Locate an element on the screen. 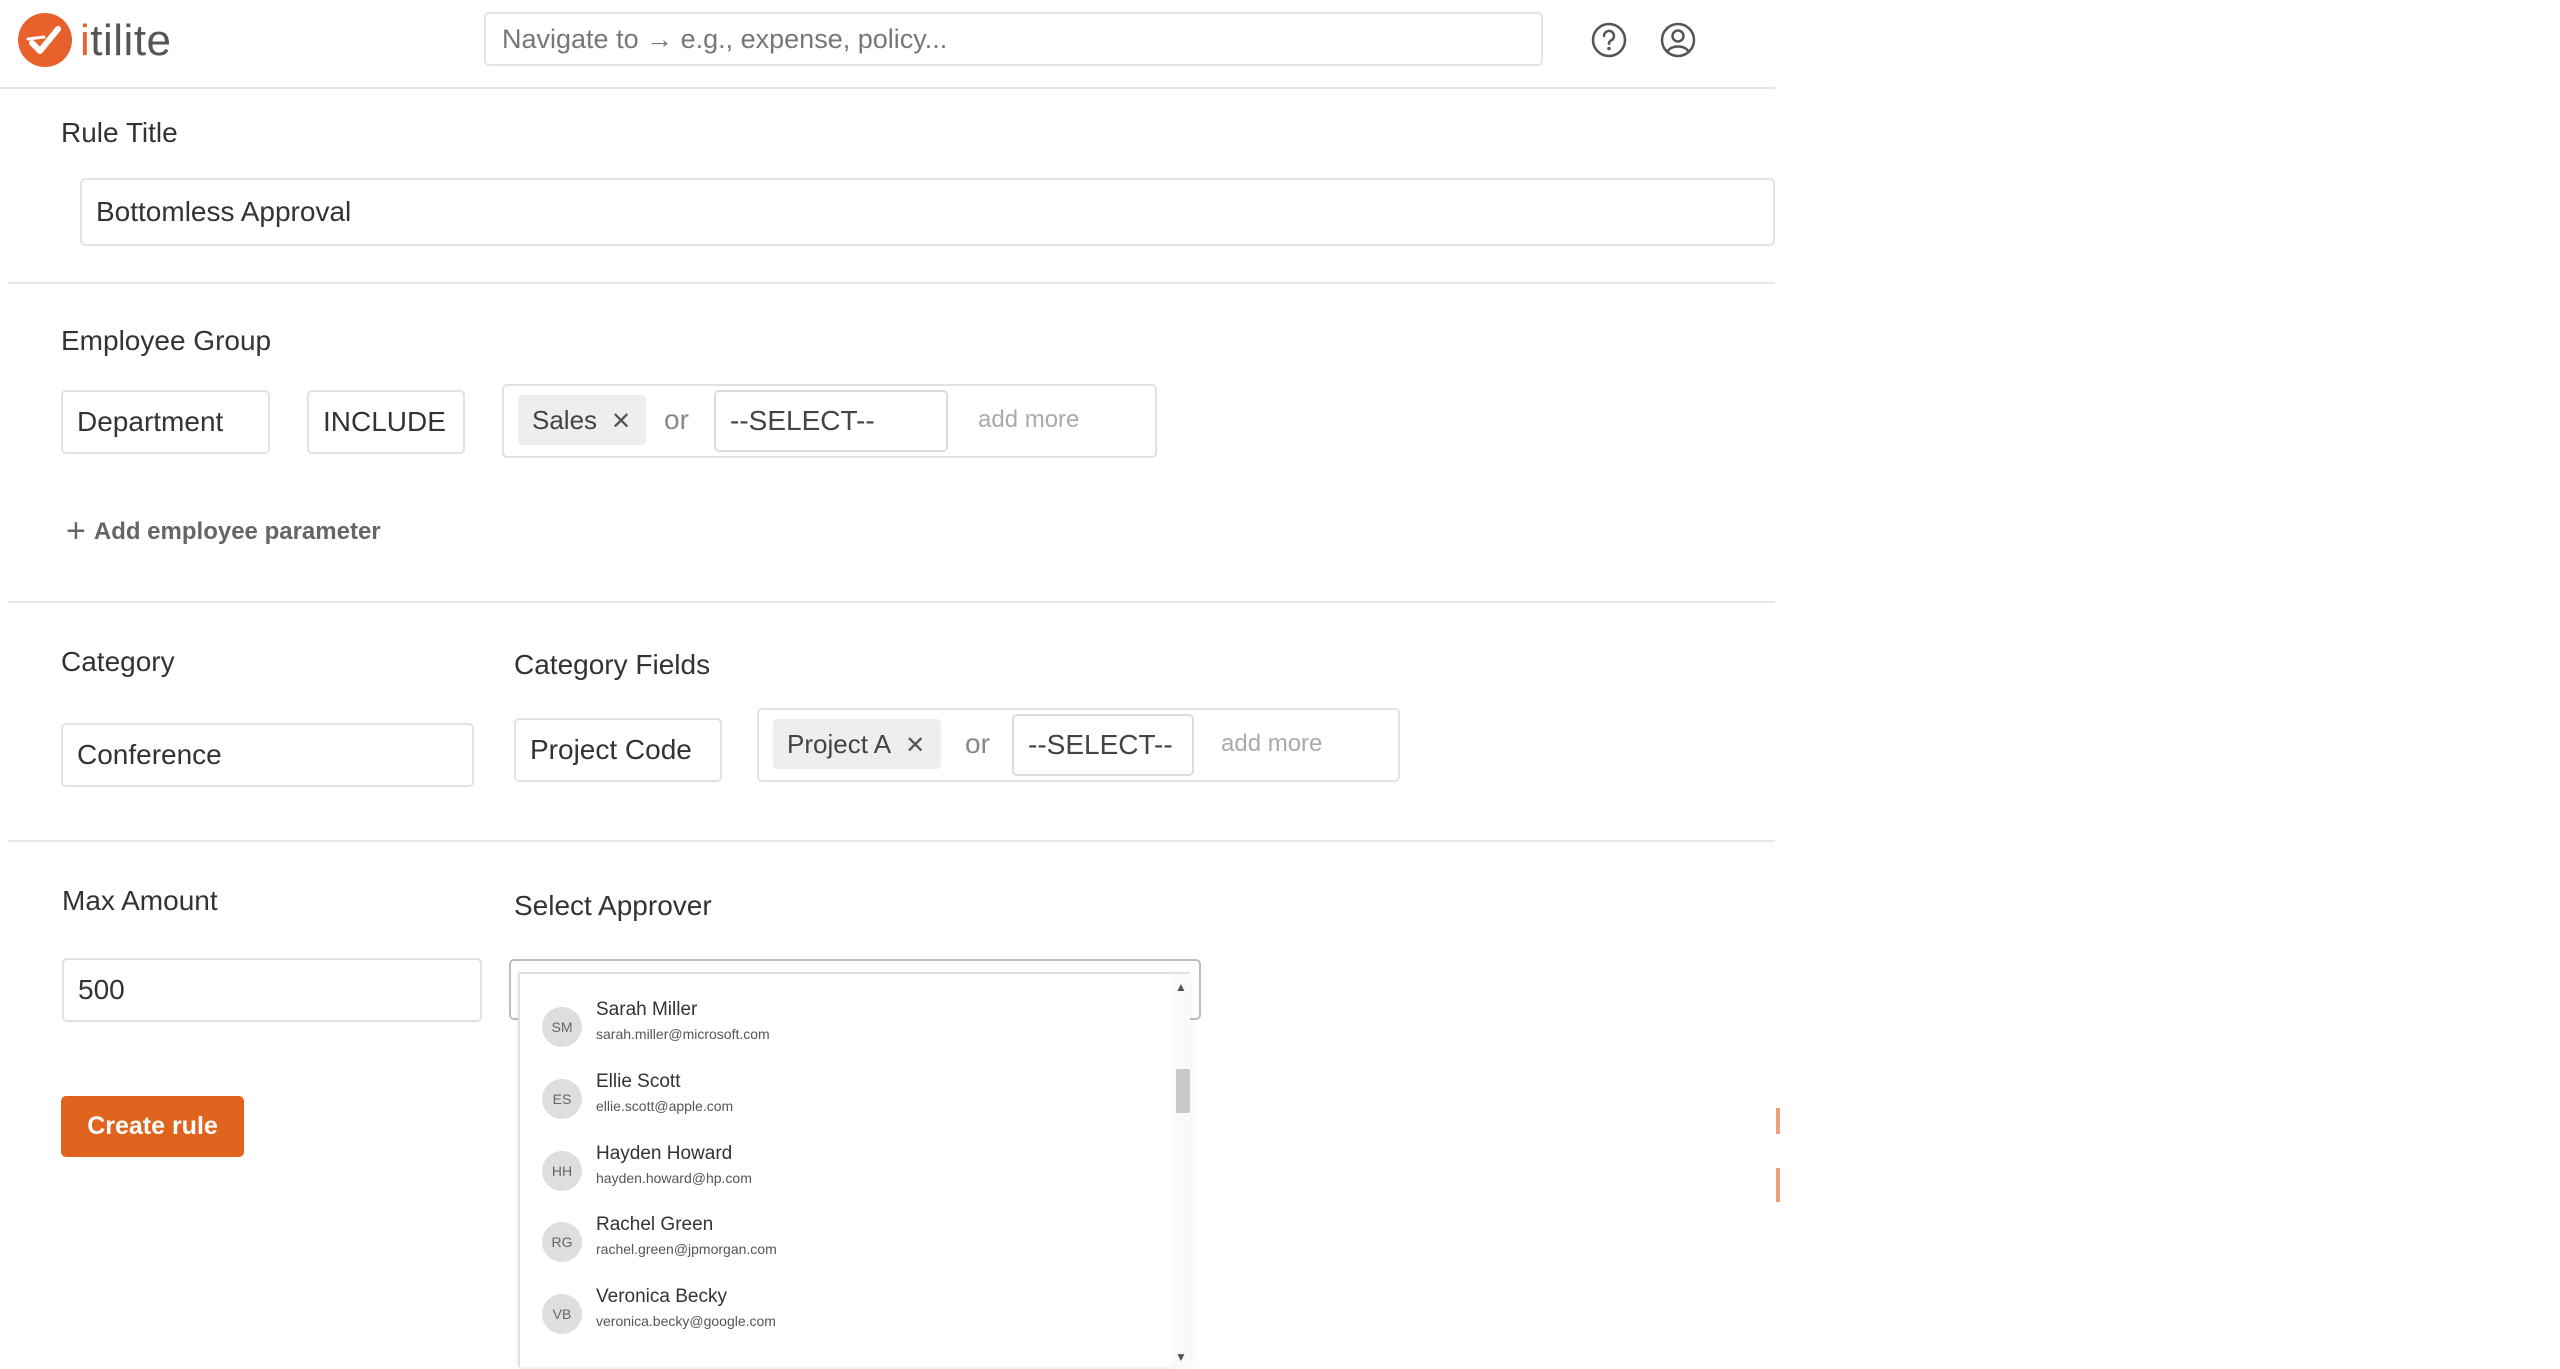  category-field-values-multiselect: Project A ✕ or --SELECT-- add more is located at coordinates (1078, 745).